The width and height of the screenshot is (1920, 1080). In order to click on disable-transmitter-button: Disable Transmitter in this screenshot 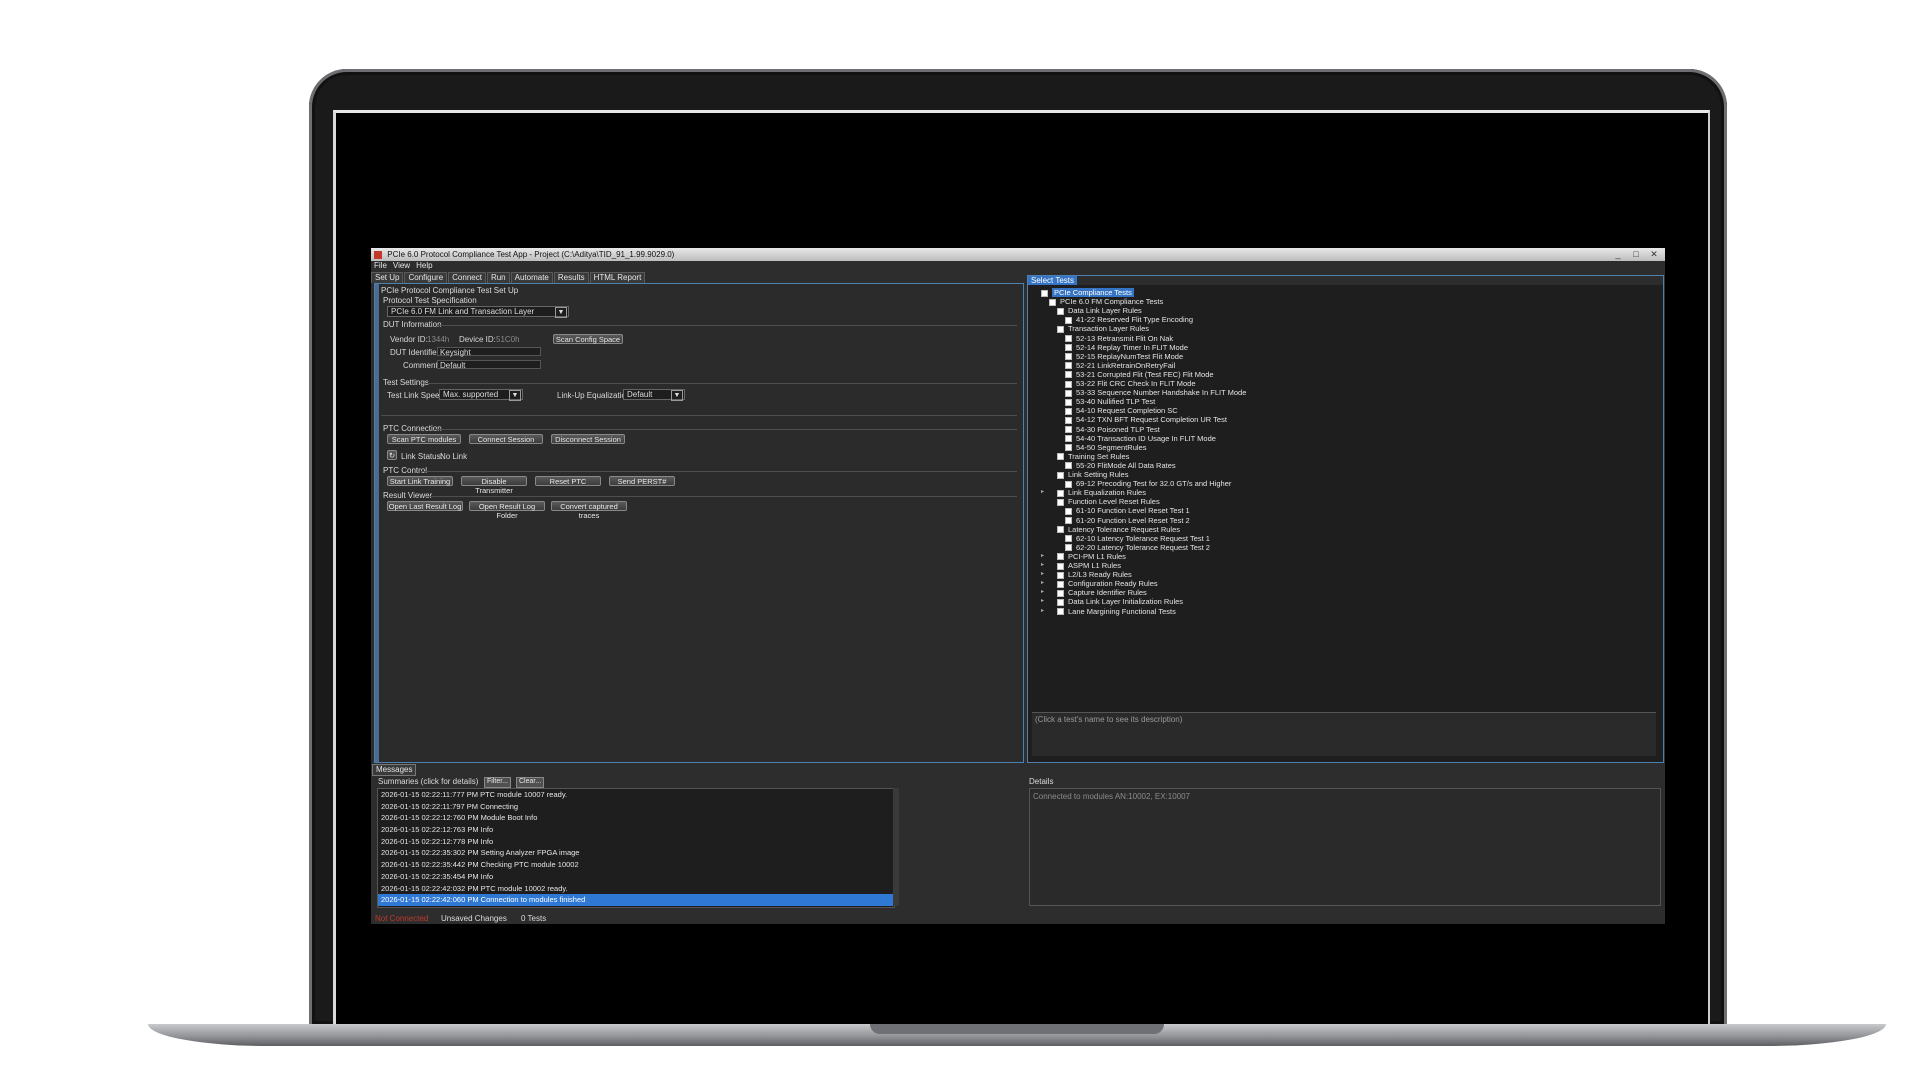, I will do `click(494, 485)`.